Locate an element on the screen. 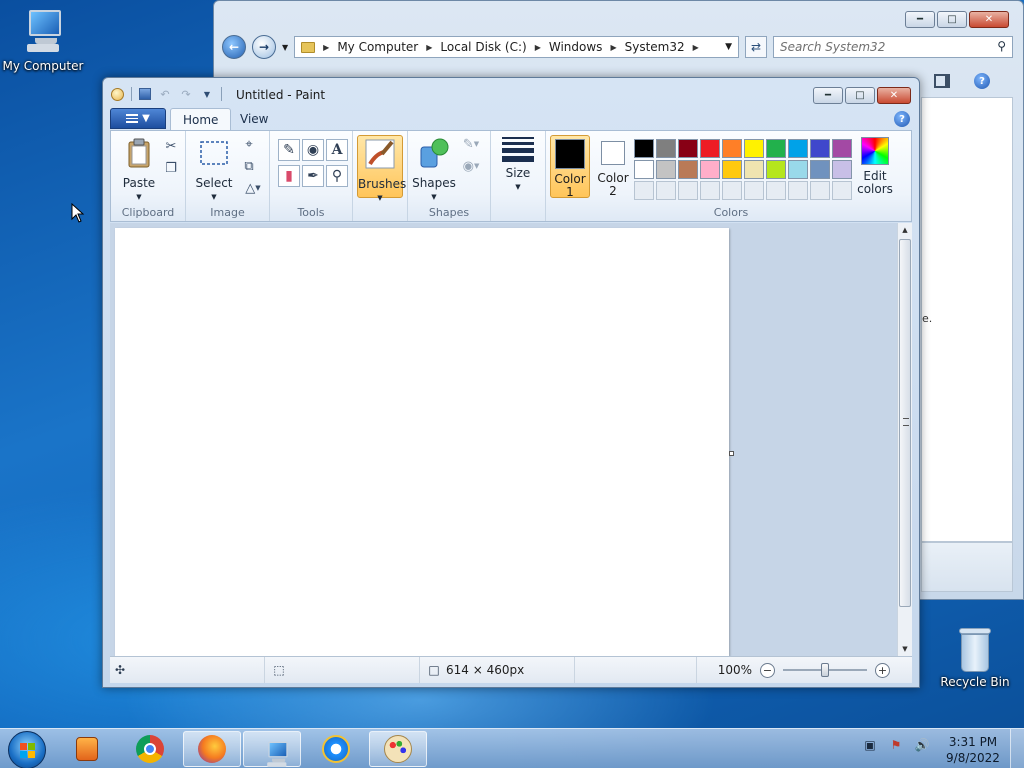 The image size is (1024, 768). rotate-icon: △ ▼ is located at coordinates (253, 188).